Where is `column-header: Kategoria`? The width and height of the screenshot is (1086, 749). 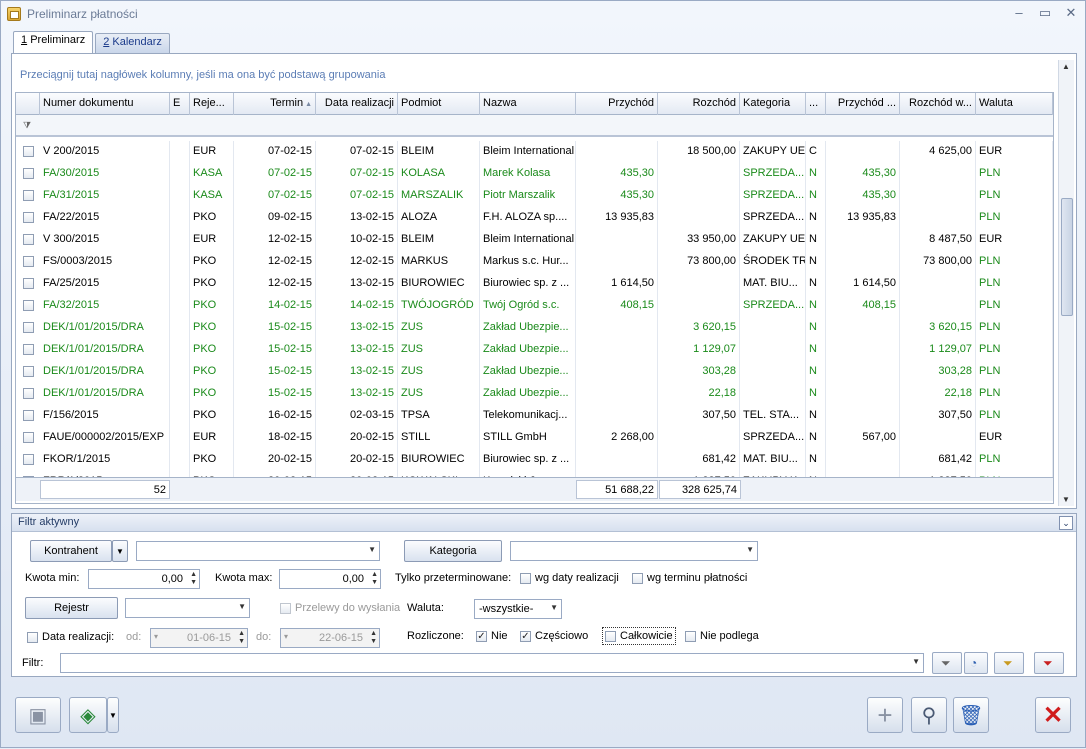 column-header: Kategoria is located at coordinates (773, 104).